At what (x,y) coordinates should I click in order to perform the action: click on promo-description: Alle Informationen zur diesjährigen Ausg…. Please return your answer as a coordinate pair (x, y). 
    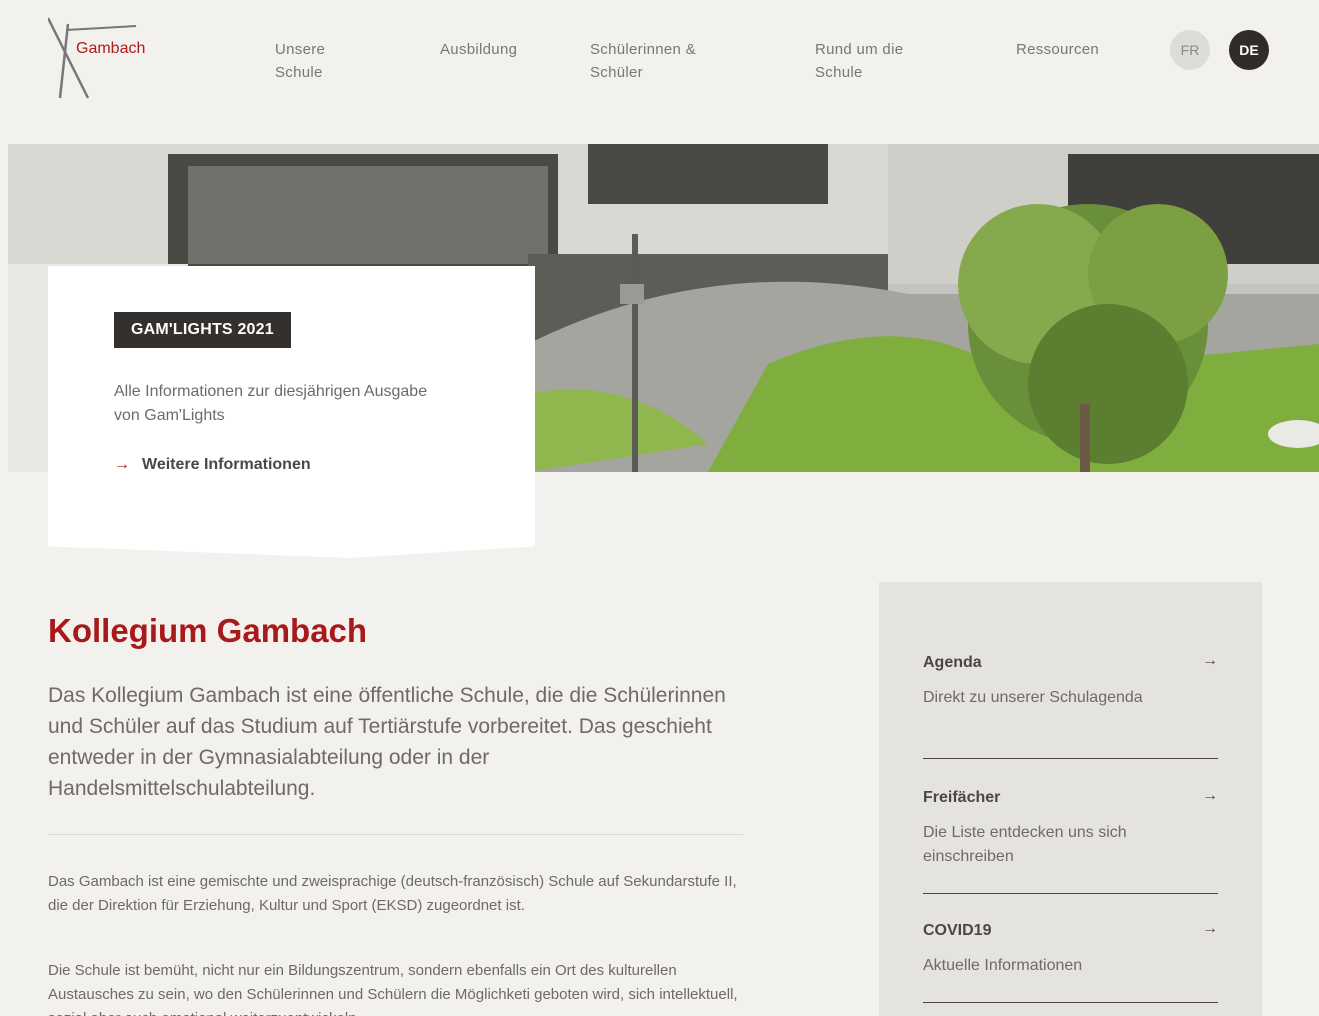
    Looking at the image, I should click on (271, 403).